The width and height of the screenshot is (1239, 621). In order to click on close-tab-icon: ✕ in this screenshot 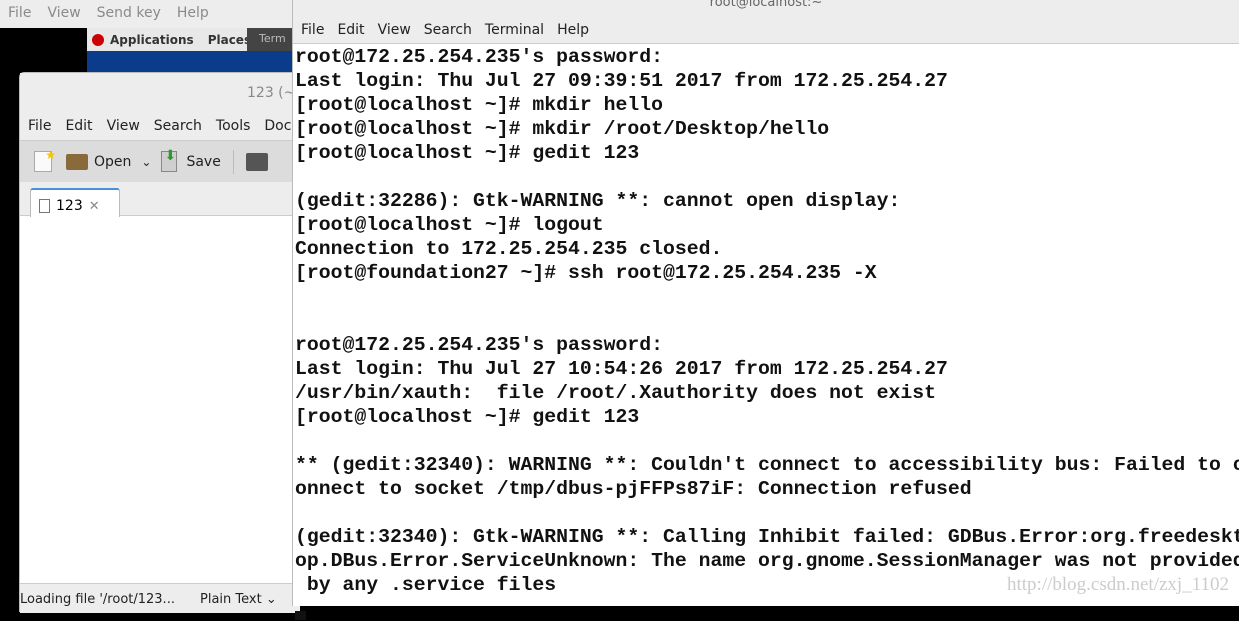, I will do `click(94, 206)`.